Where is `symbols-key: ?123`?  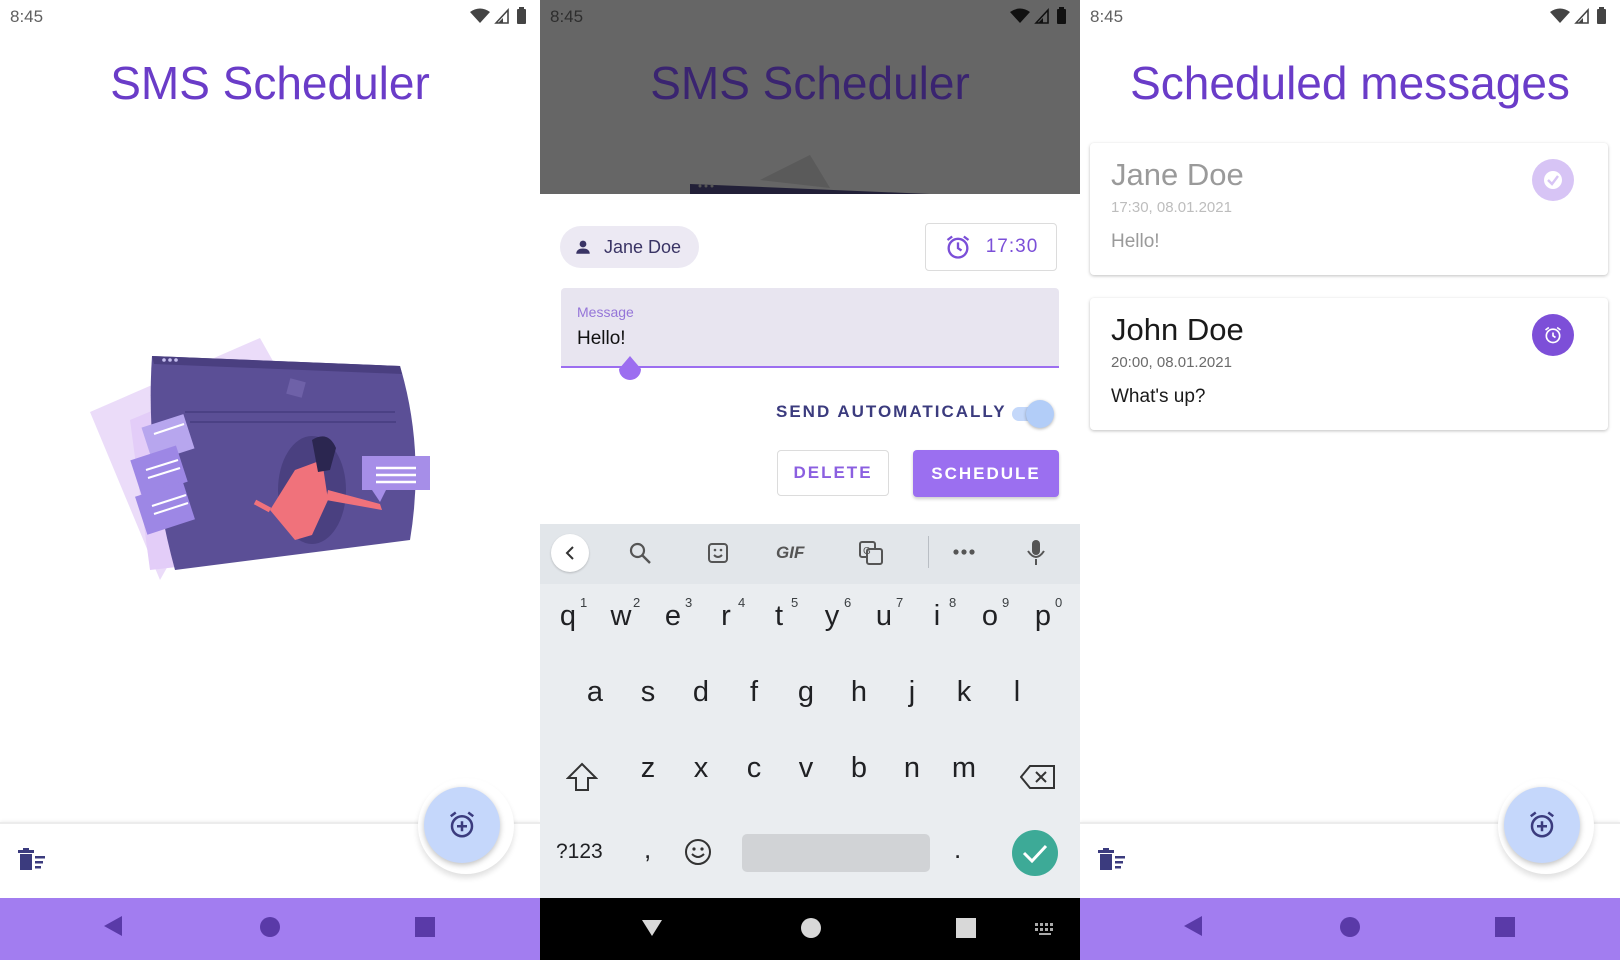
symbols-key: ?123 is located at coordinates (579, 852).